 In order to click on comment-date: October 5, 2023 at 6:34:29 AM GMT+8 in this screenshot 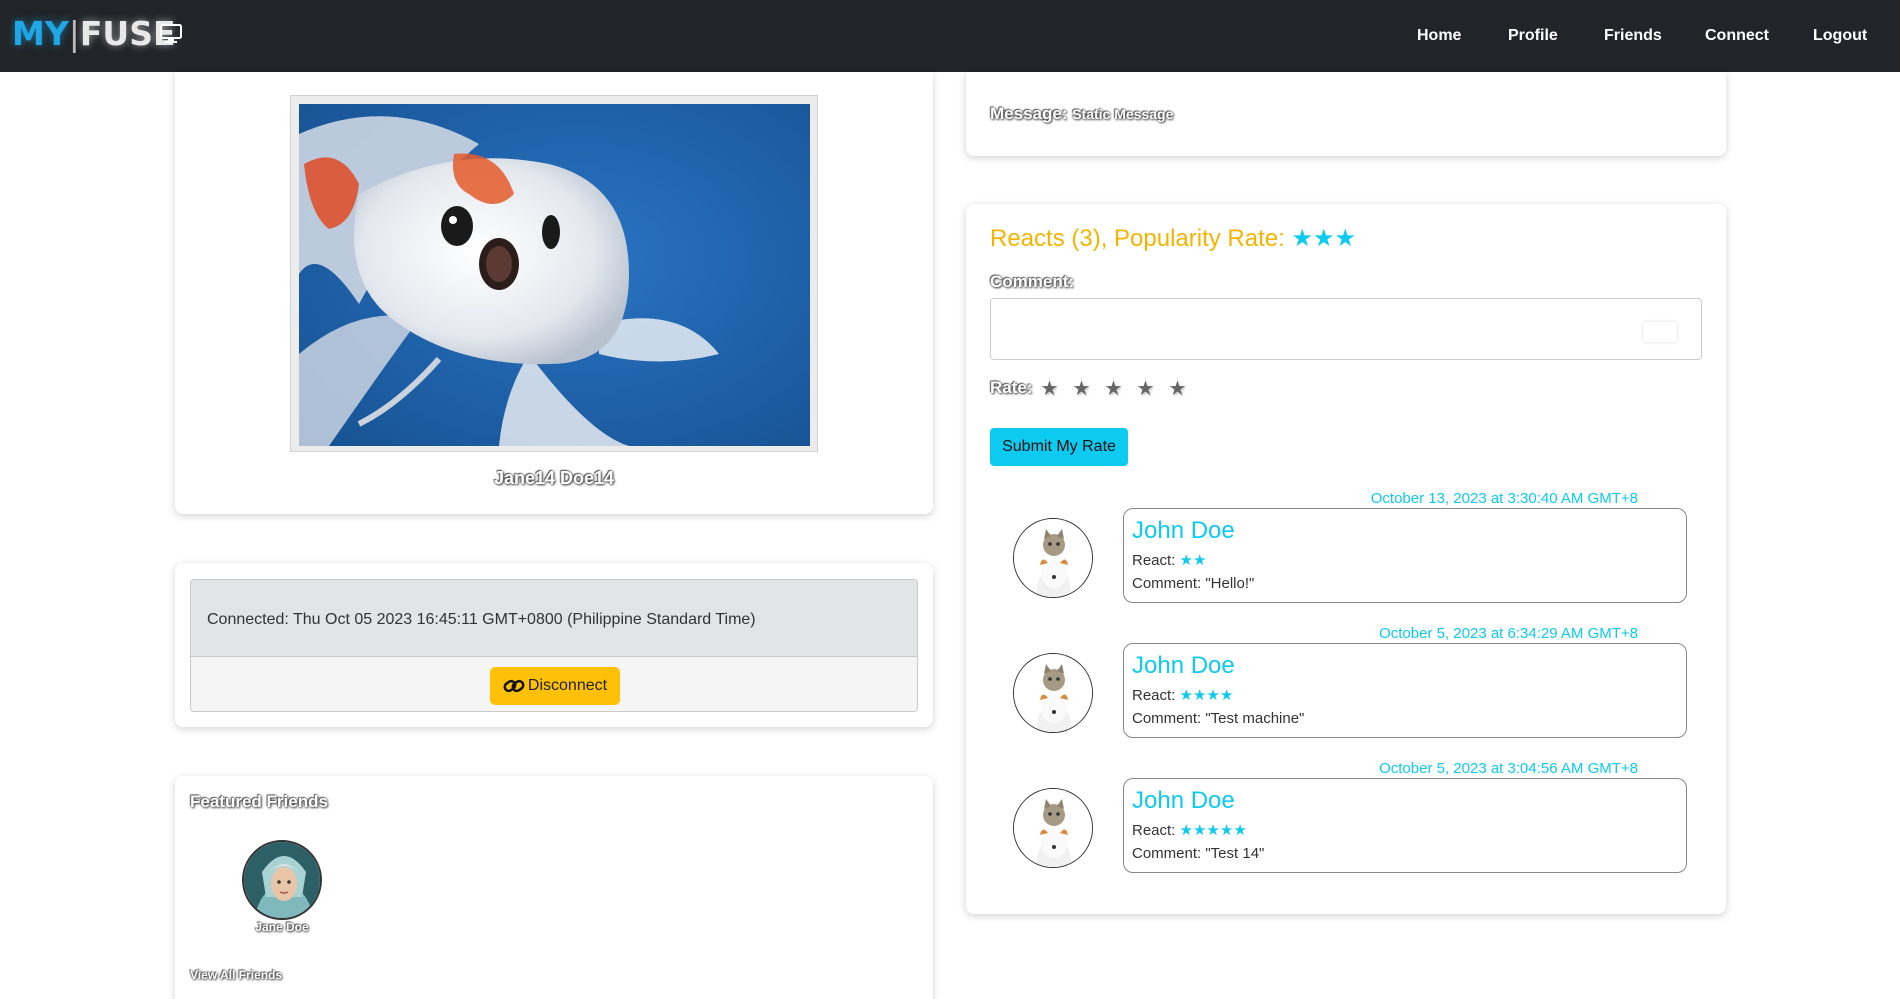, I will do `click(1508, 633)`.